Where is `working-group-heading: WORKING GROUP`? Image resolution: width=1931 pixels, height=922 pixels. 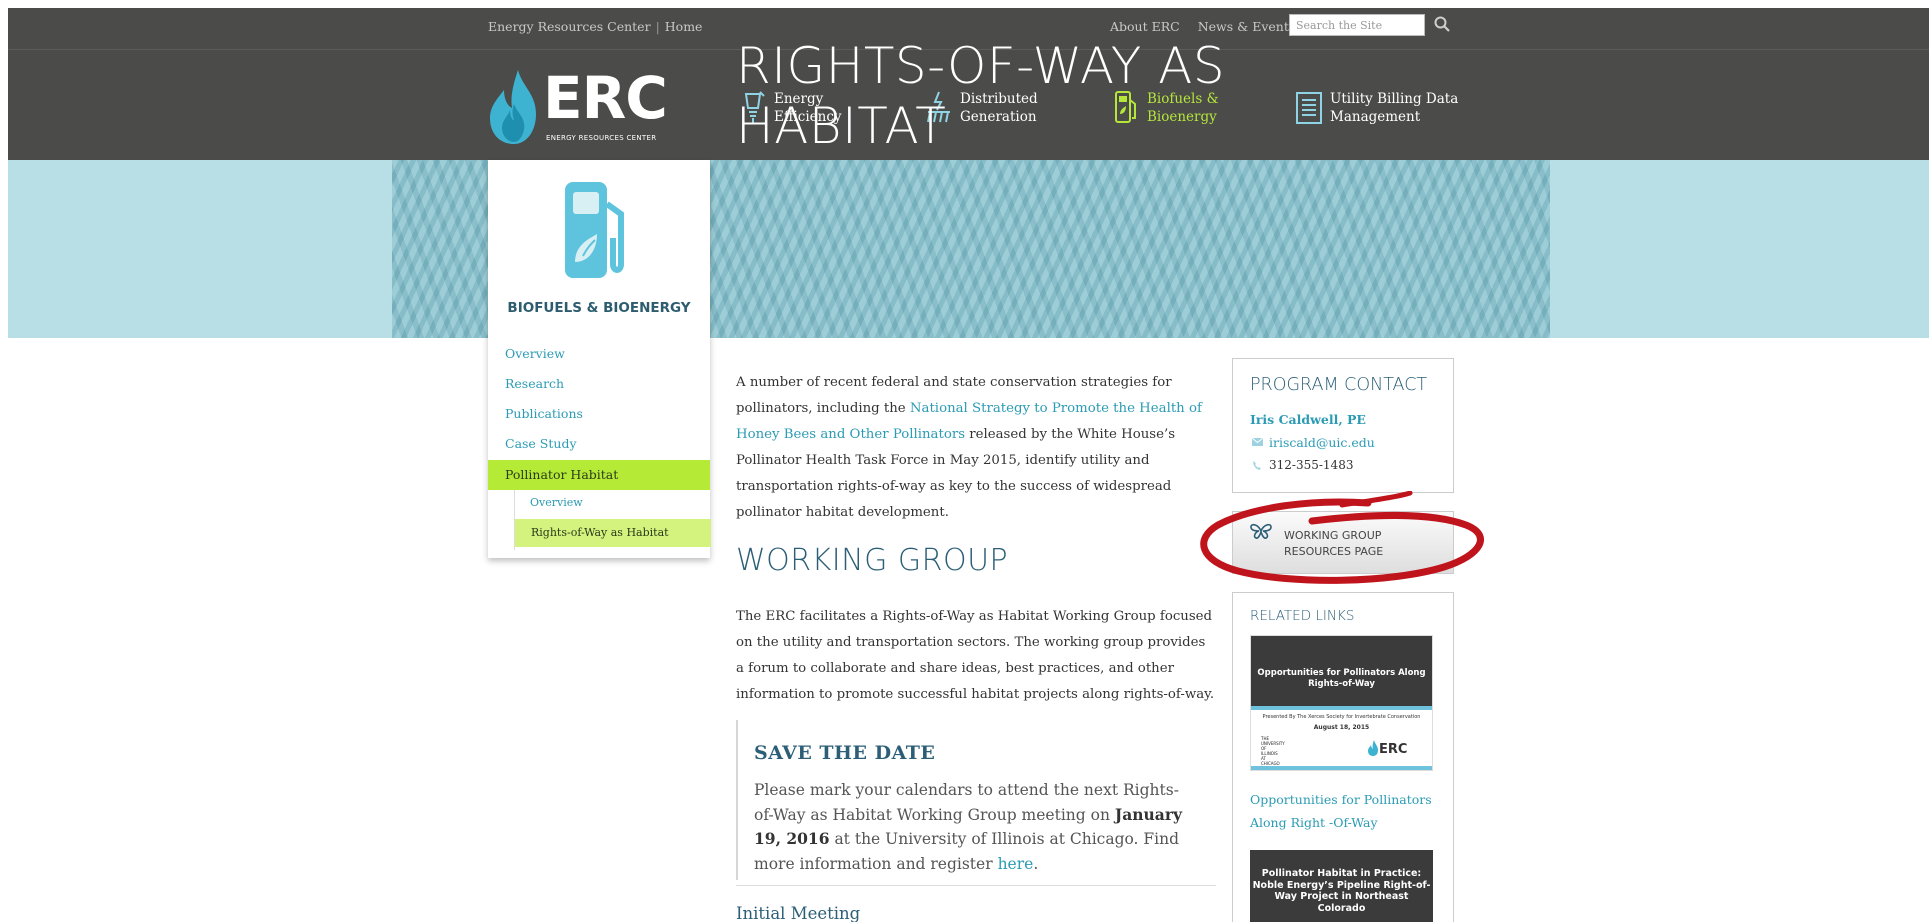 working-group-heading: WORKING GROUP is located at coordinates (872, 560).